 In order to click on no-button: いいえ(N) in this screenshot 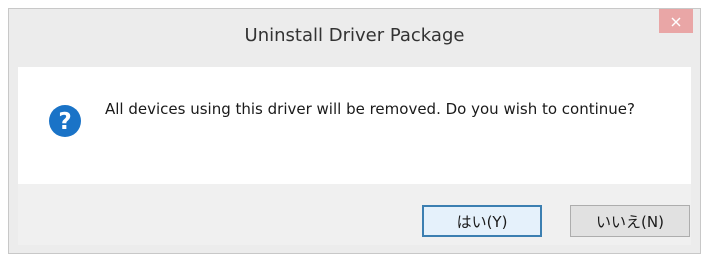, I will do `click(630, 221)`.